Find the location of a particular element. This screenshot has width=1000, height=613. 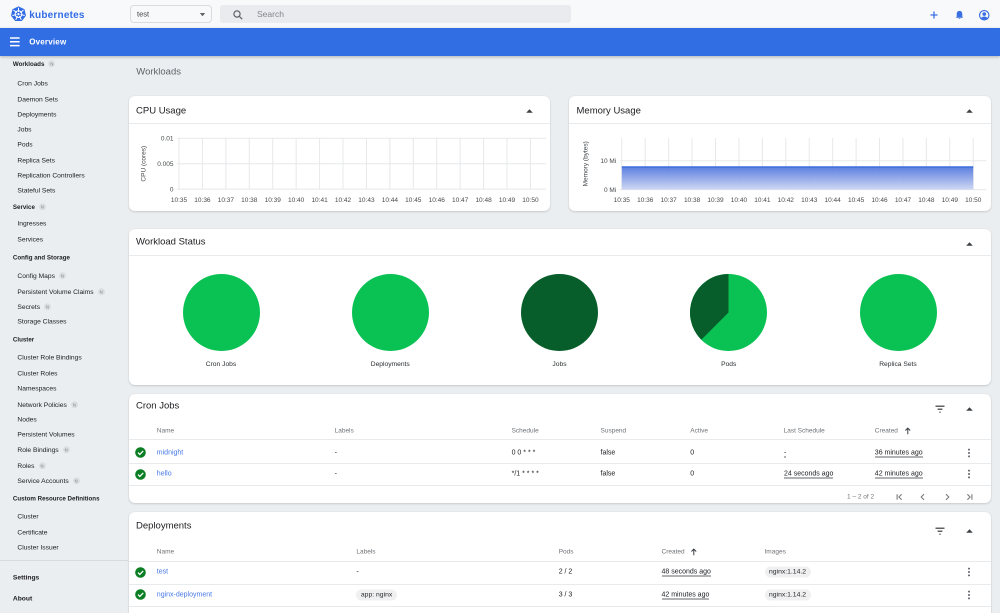

svg-text: kubernetes is located at coordinates (57, 15).